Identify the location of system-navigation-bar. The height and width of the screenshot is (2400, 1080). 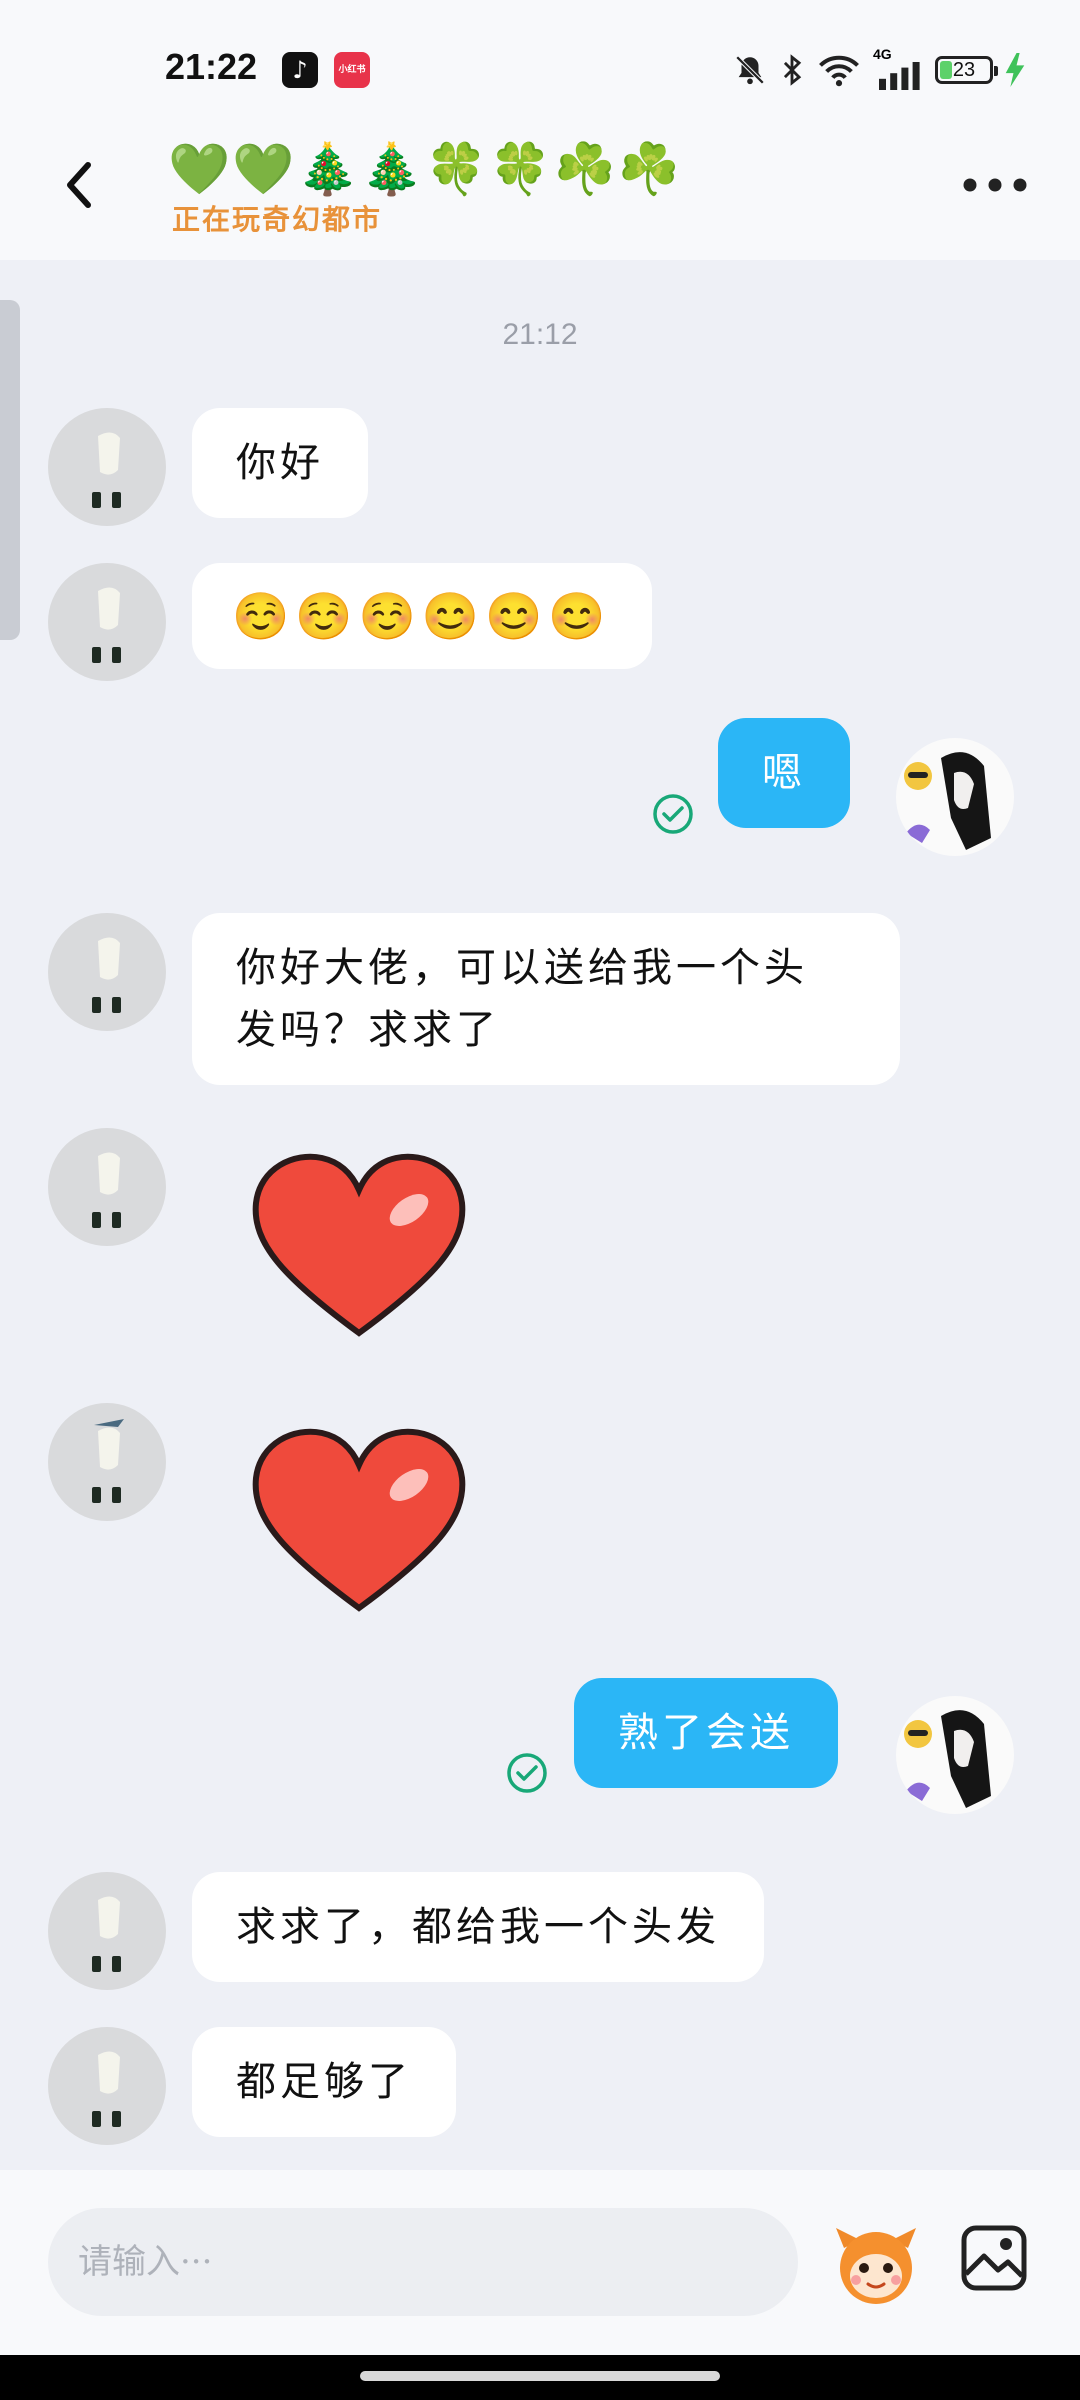
(540, 2377).